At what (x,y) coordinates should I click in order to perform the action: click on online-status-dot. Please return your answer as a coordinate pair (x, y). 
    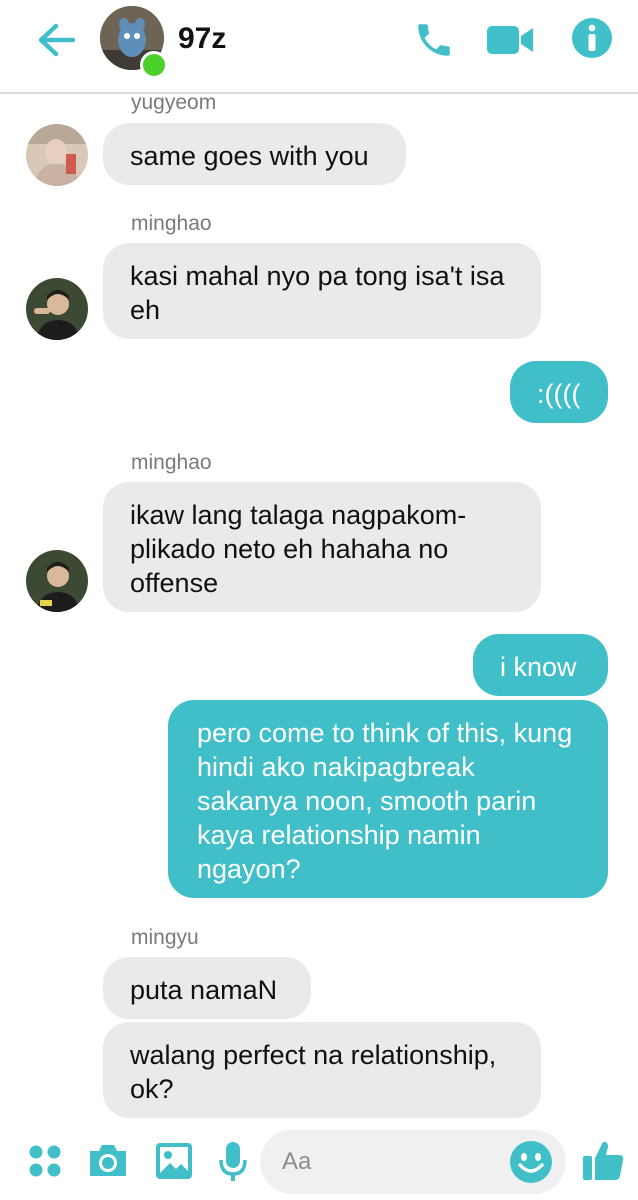
    Looking at the image, I should click on (154, 65).